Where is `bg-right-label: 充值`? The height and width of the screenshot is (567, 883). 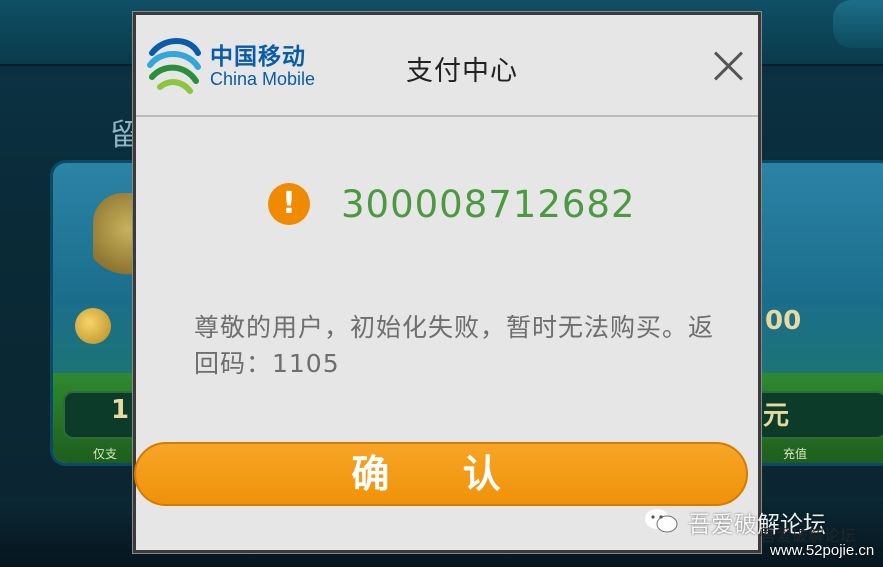 bg-right-label: 充值 is located at coordinates (795, 454).